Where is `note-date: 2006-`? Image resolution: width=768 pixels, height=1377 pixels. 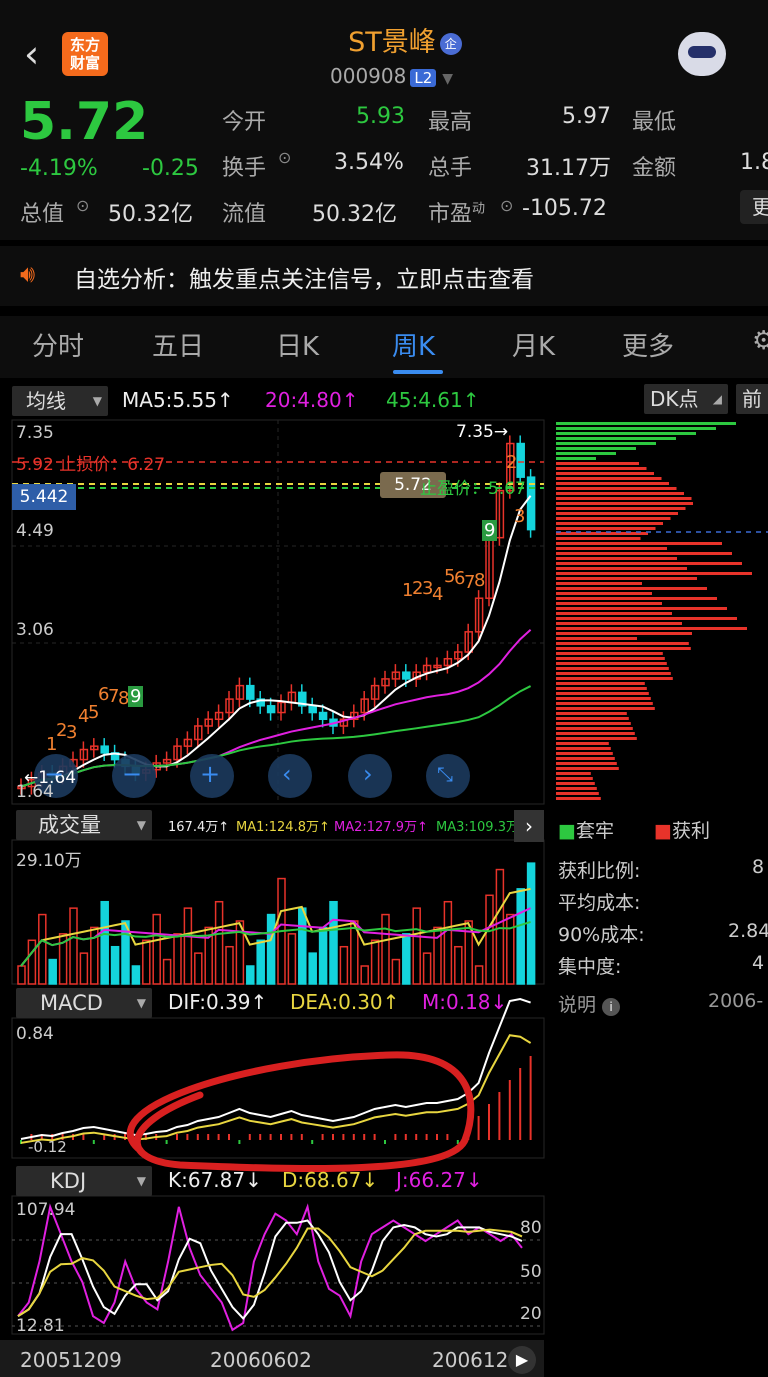
note-date: 2006- is located at coordinates (736, 1001).